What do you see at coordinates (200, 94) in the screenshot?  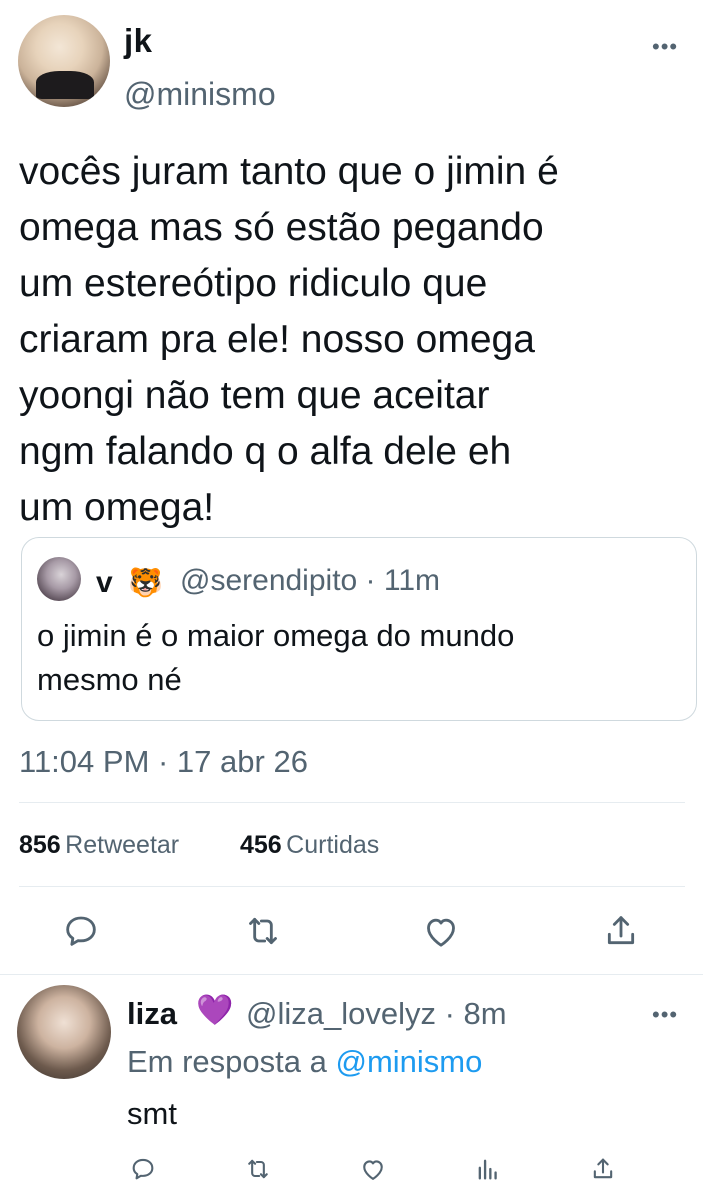 I see `author-handle: @minismo` at bounding box center [200, 94].